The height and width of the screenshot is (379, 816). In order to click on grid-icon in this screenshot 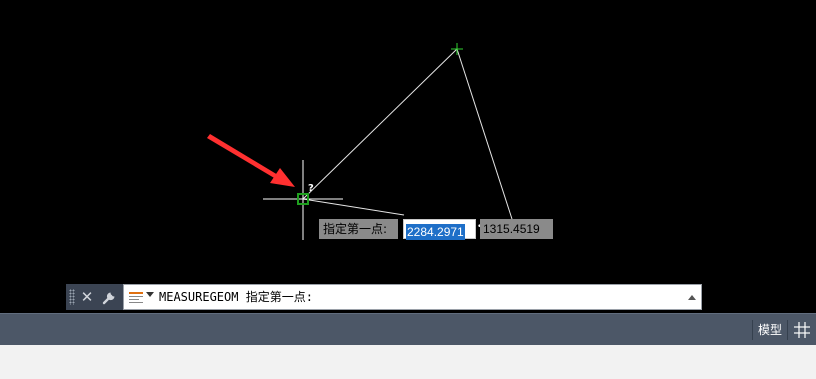, I will do `click(802, 330)`.